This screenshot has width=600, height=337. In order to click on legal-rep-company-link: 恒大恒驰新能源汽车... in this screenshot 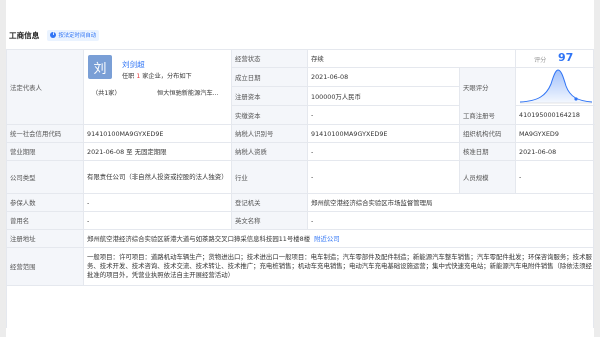, I will do `click(188, 92)`.